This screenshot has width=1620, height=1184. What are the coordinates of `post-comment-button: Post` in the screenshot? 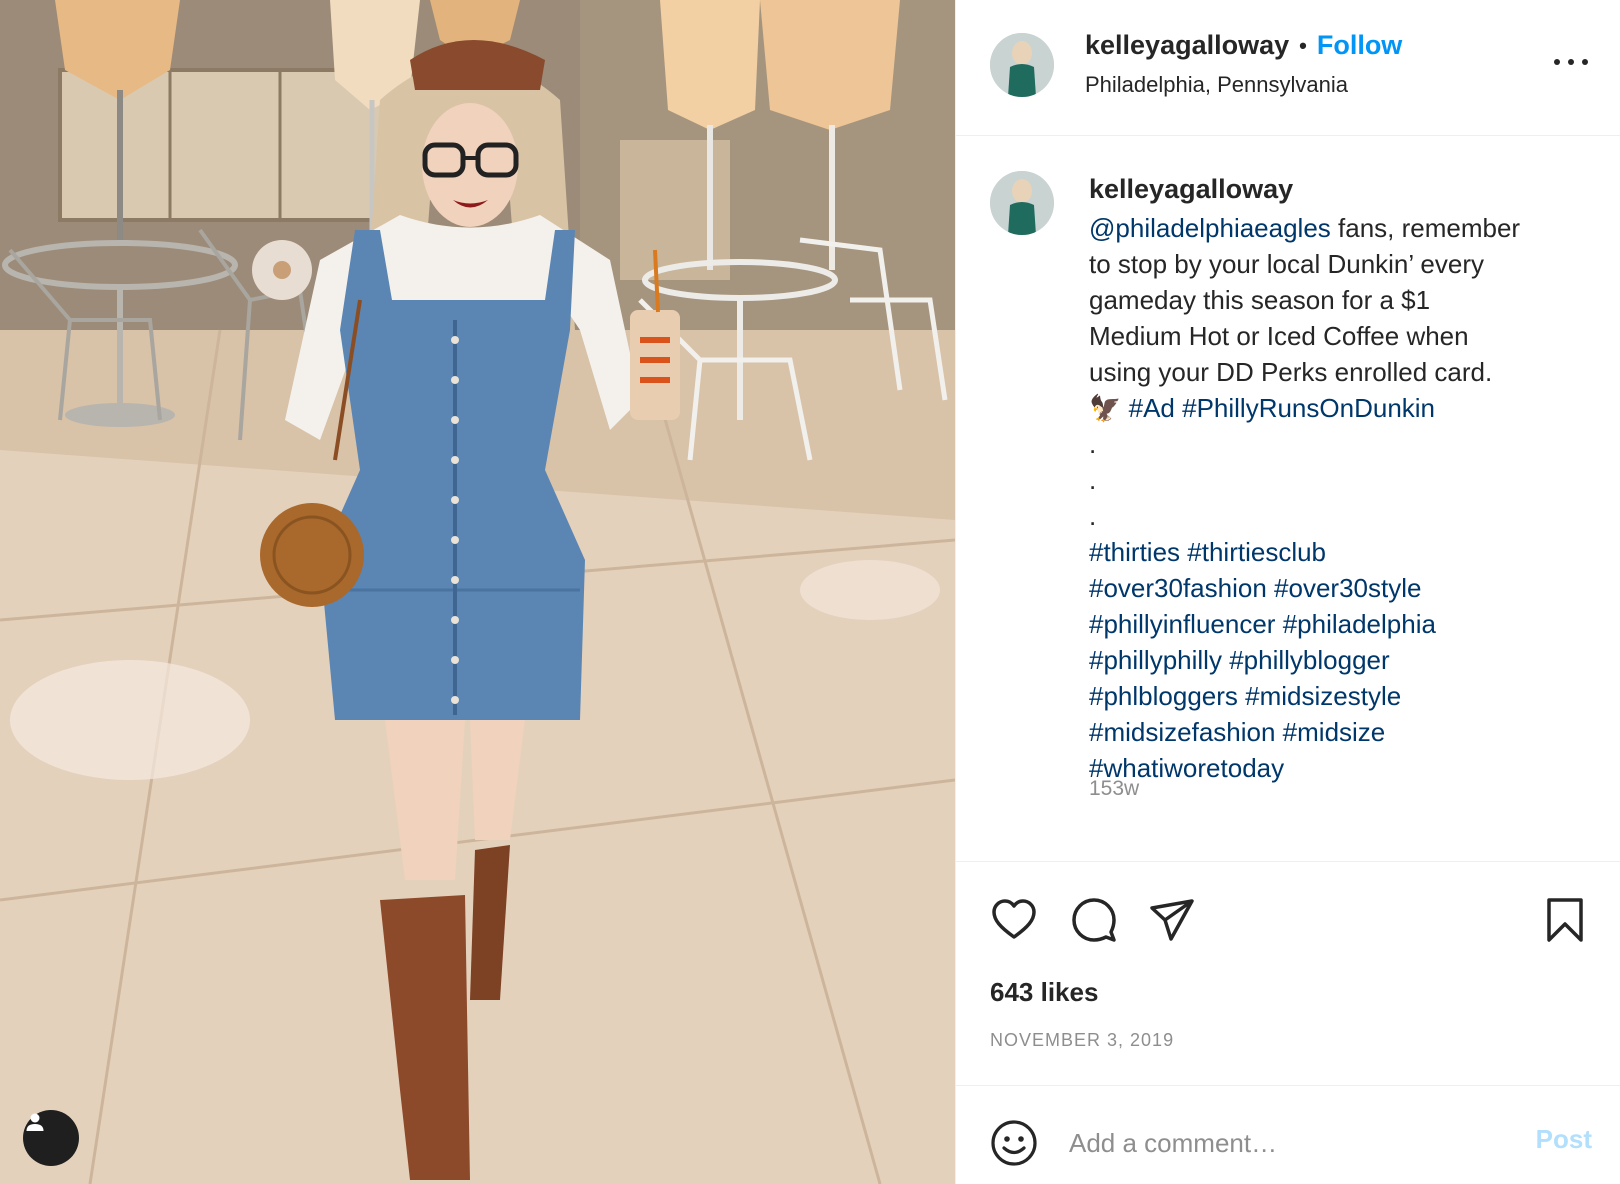 It's located at (1564, 1139).